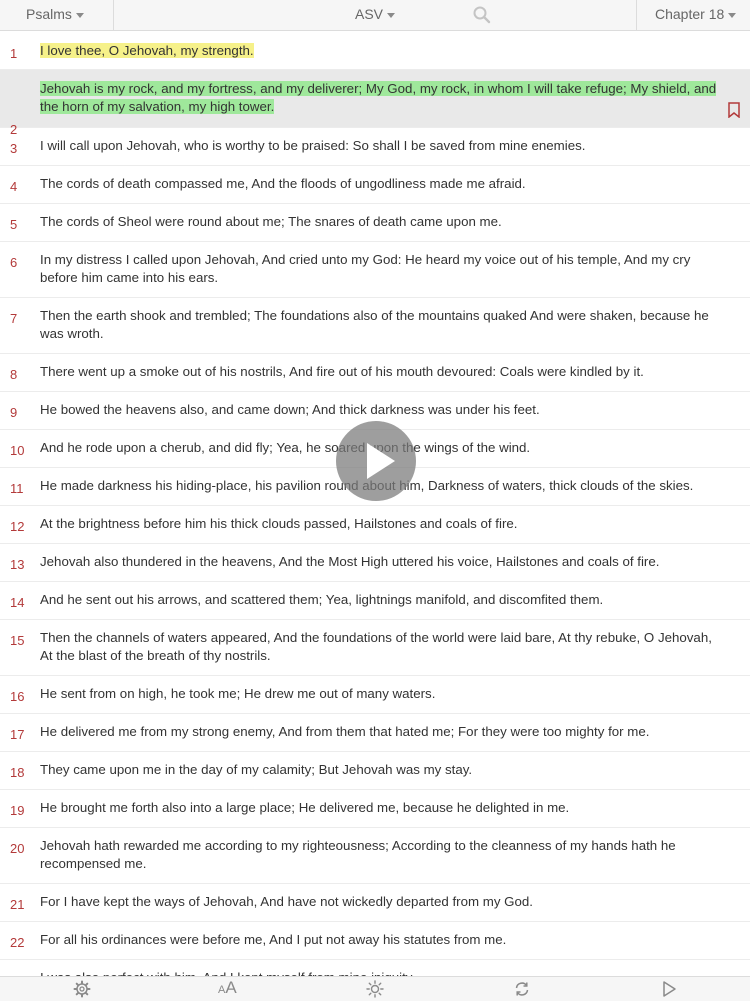 The image size is (750, 1003). Describe the element at coordinates (17, 526) in the screenshot. I see `verse-number: 12` at that location.